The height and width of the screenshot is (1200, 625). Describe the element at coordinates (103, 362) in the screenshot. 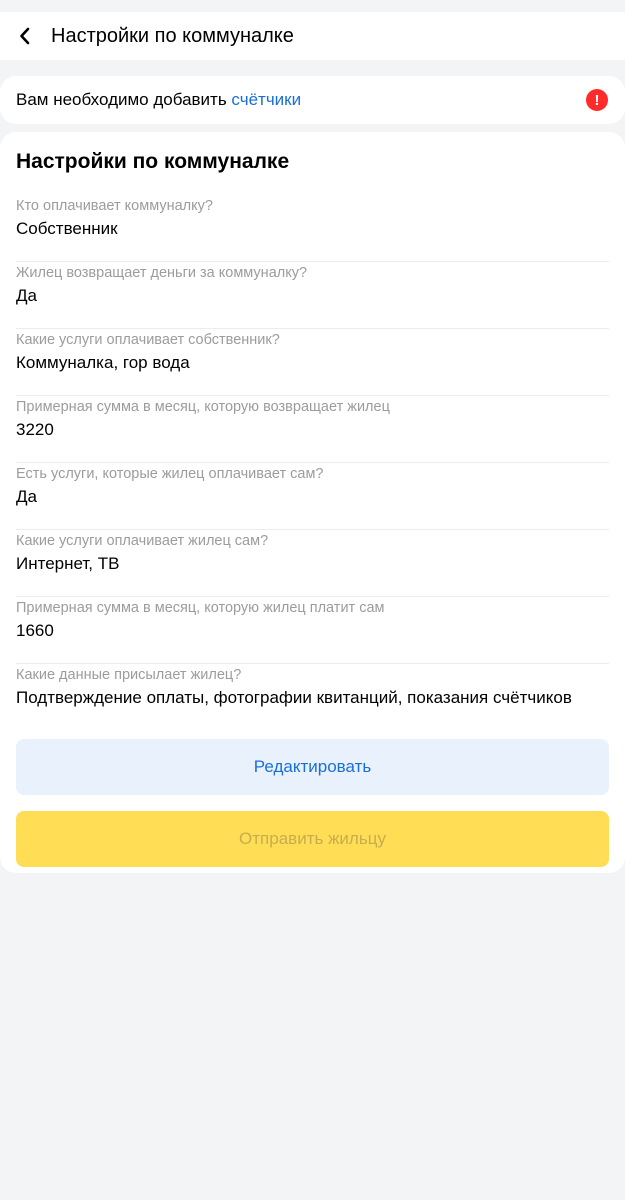

I see `field-value: Коммуналка, гор вода` at that location.